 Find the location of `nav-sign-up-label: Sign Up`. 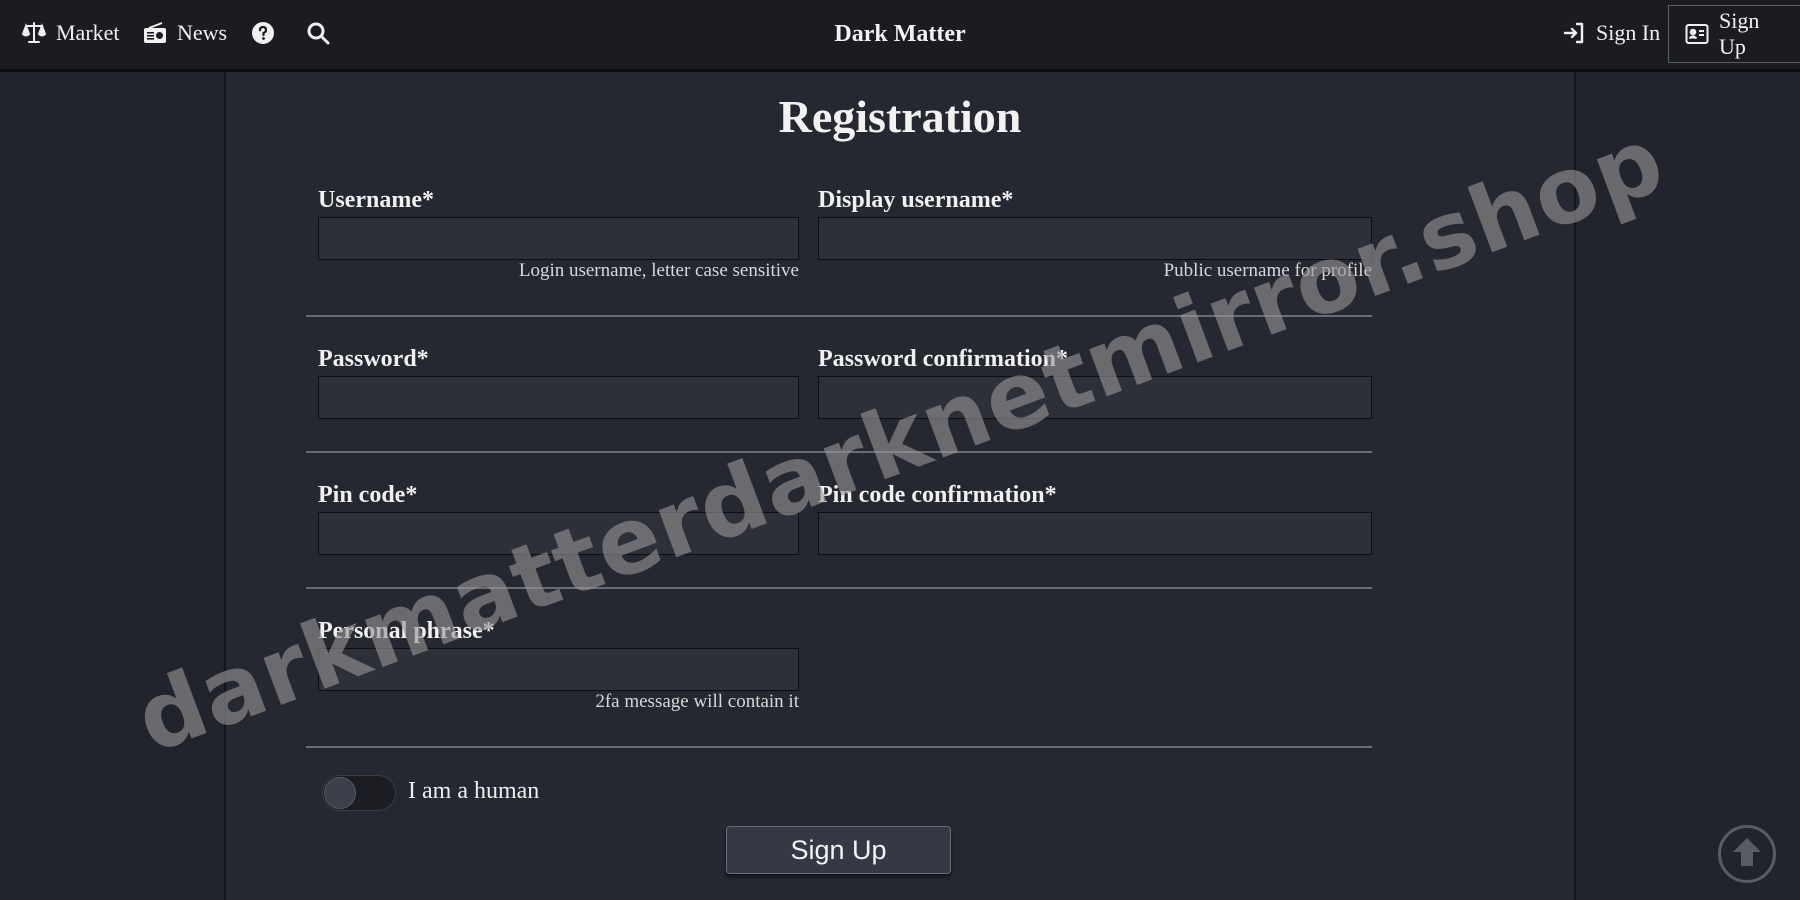

nav-sign-up-label: Sign Up is located at coordinates (1739, 33).